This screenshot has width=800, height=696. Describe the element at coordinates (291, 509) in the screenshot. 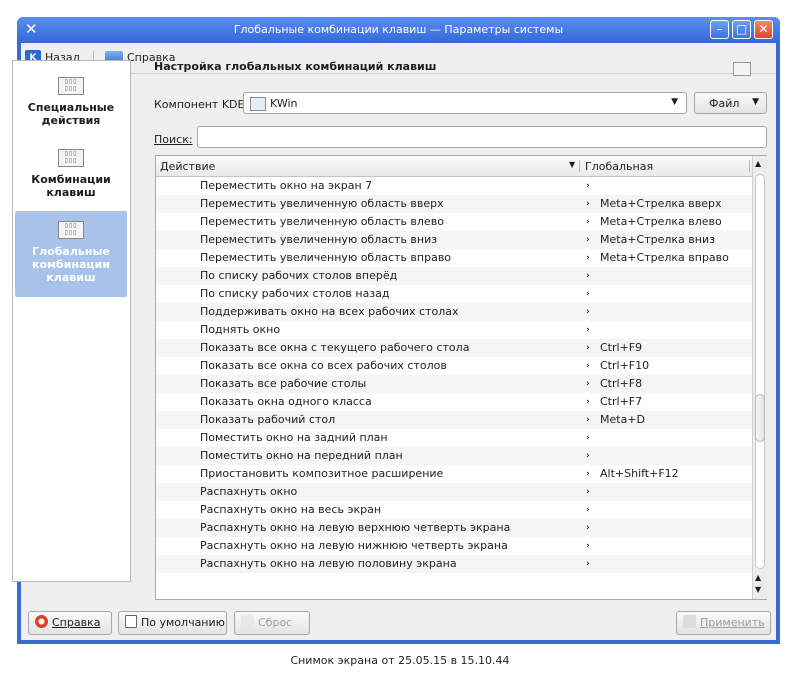

I see `action-name: Распахнуть окно на весь экран` at that location.